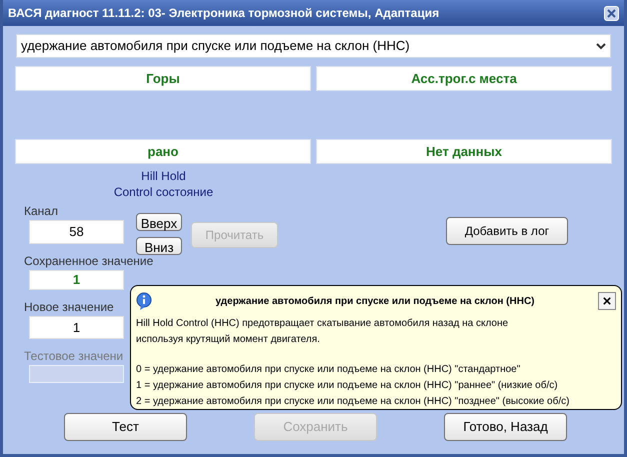 The image size is (627, 457). Describe the element at coordinates (329, 370) in the screenshot. I see `option-description: 0 = удержание автомобиля при спуске или подъеме на склон (HHC) "стандартное"` at that location.